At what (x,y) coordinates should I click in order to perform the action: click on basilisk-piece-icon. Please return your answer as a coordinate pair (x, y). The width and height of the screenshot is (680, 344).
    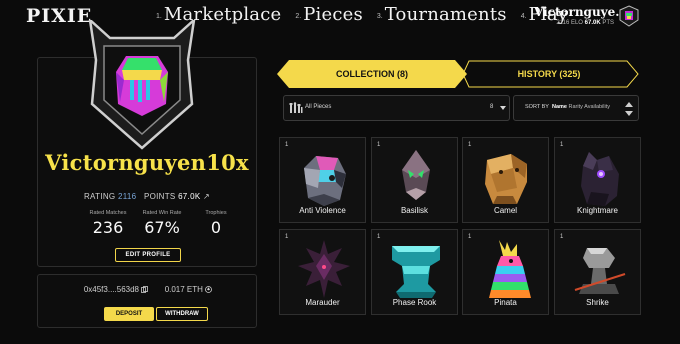
    Looking at the image, I should click on (416, 175).